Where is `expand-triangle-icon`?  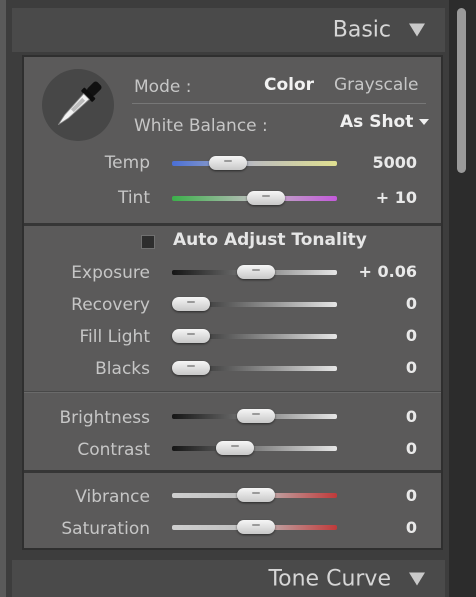 expand-triangle-icon is located at coordinates (417, 578).